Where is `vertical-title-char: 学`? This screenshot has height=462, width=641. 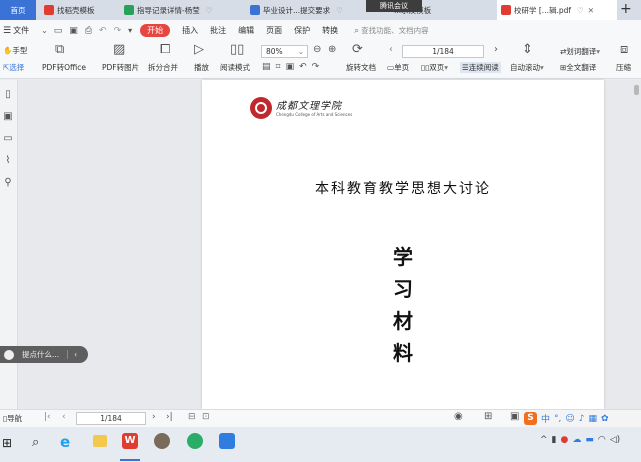 vertical-title-char: 学 is located at coordinates (403, 257).